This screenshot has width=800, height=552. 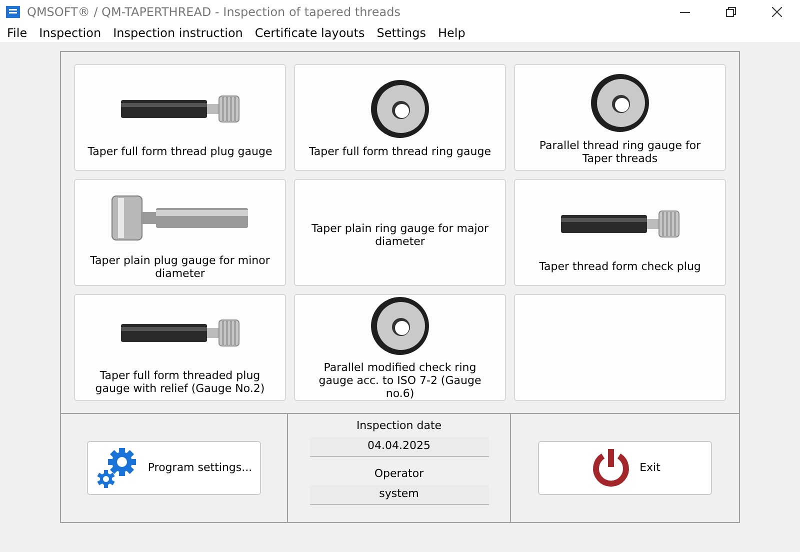 What do you see at coordinates (17, 33) in the screenshot?
I see `menu-item: File` at bounding box center [17, 33].